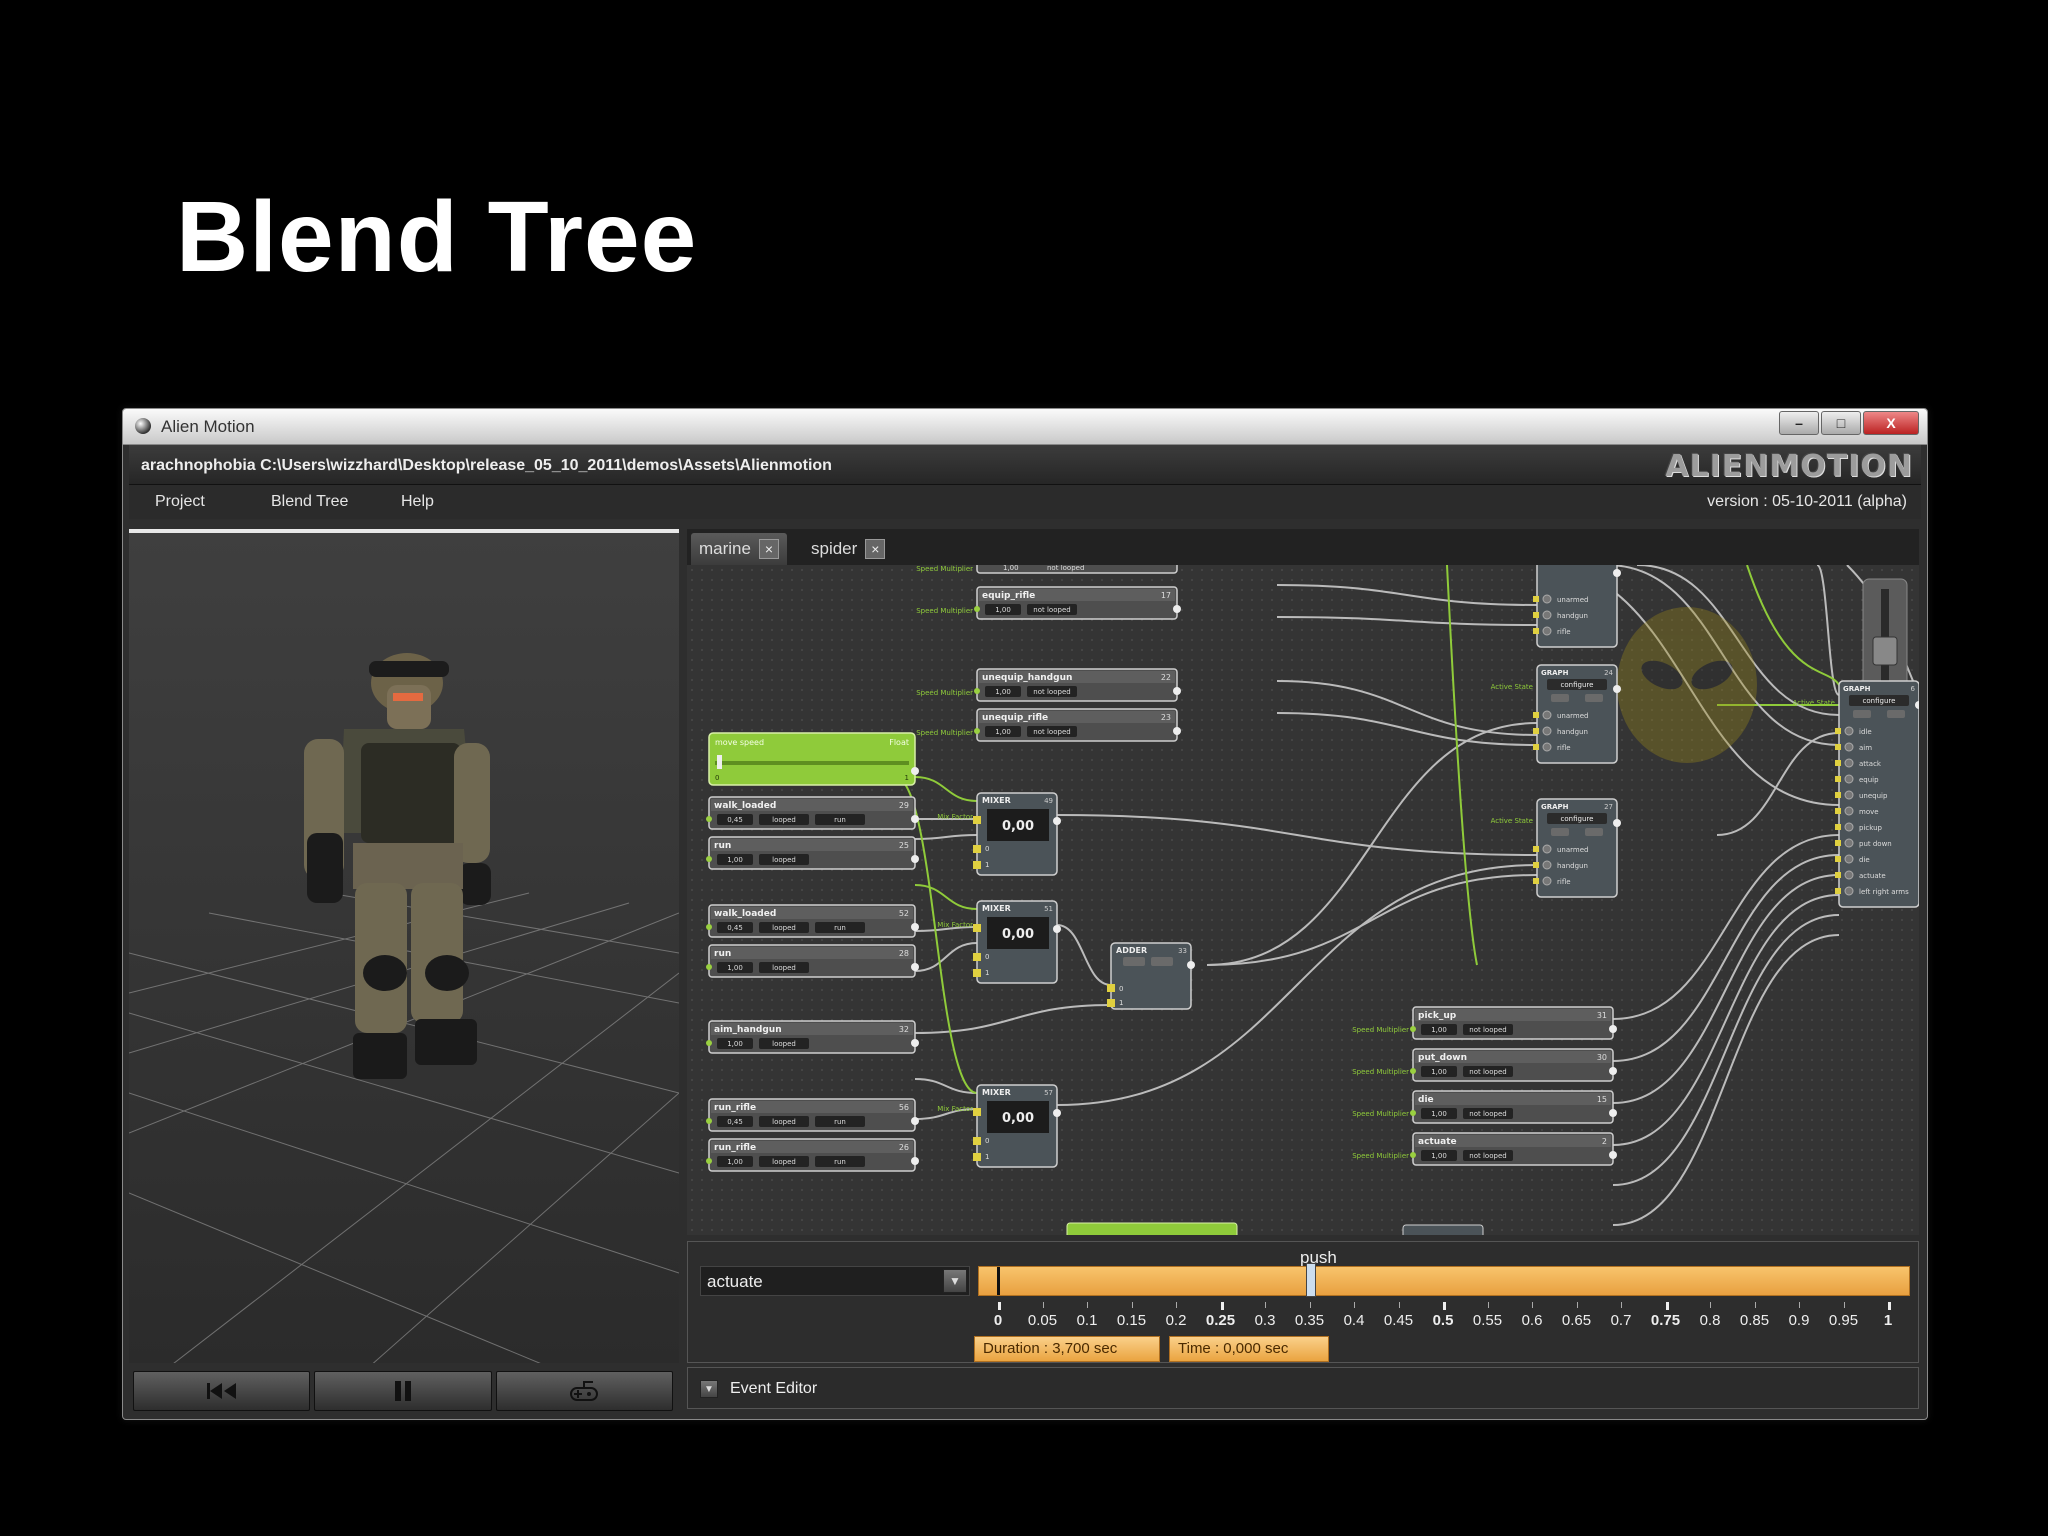 The height and width of the screenshot is (1536, 2048). Describe the element at coordinates (309, 502) in the screenshot. I see `menu-blend-tree: Blend Tree` at that location.